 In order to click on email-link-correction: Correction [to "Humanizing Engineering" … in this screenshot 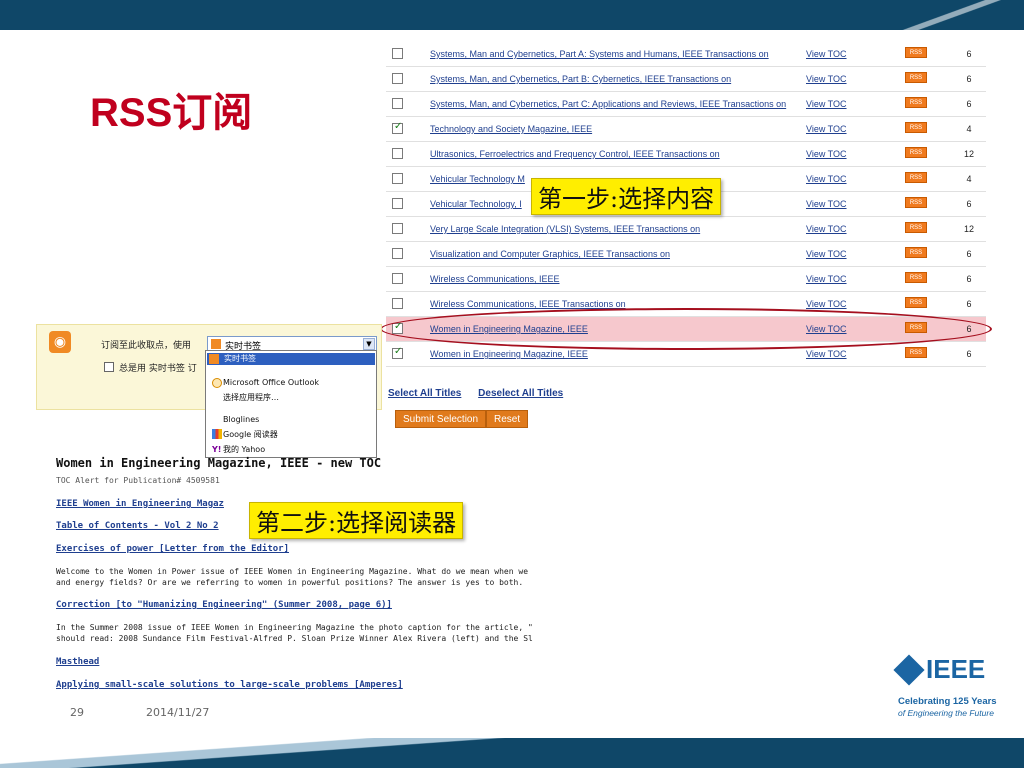, I will do `click(224, 605)`.